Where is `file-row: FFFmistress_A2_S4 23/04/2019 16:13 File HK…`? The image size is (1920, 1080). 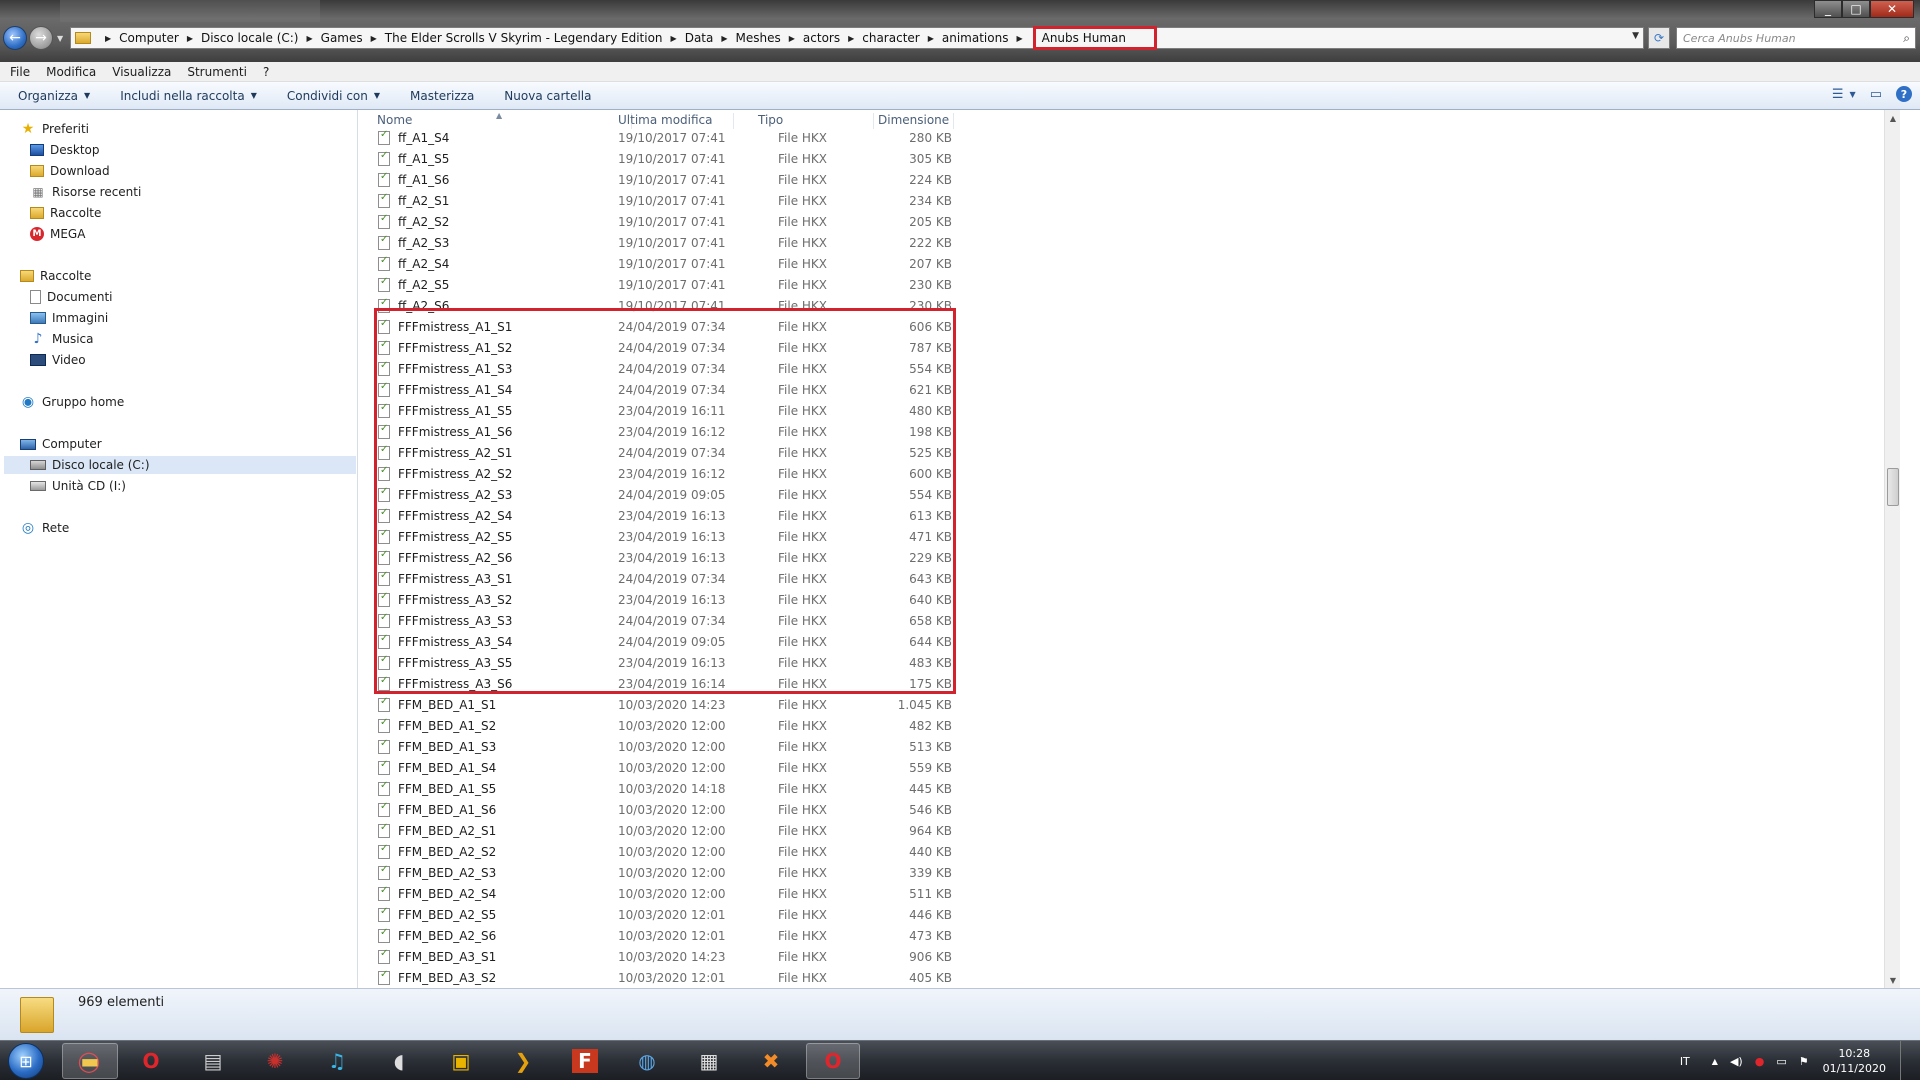
file-row: FFFmistress_A2_S4 23/04/2019 16:13 File HK… is located at coordinates (838, 515).